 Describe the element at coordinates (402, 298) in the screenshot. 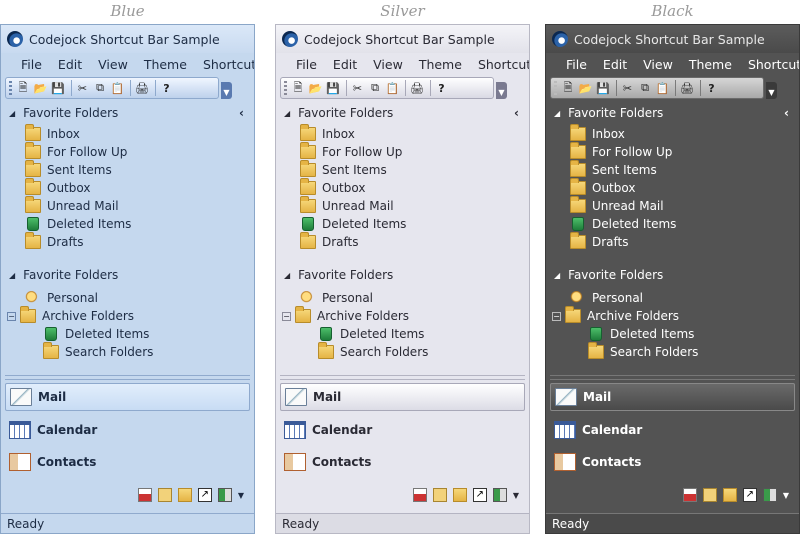

I see `folder-personal: Personal` at that location.